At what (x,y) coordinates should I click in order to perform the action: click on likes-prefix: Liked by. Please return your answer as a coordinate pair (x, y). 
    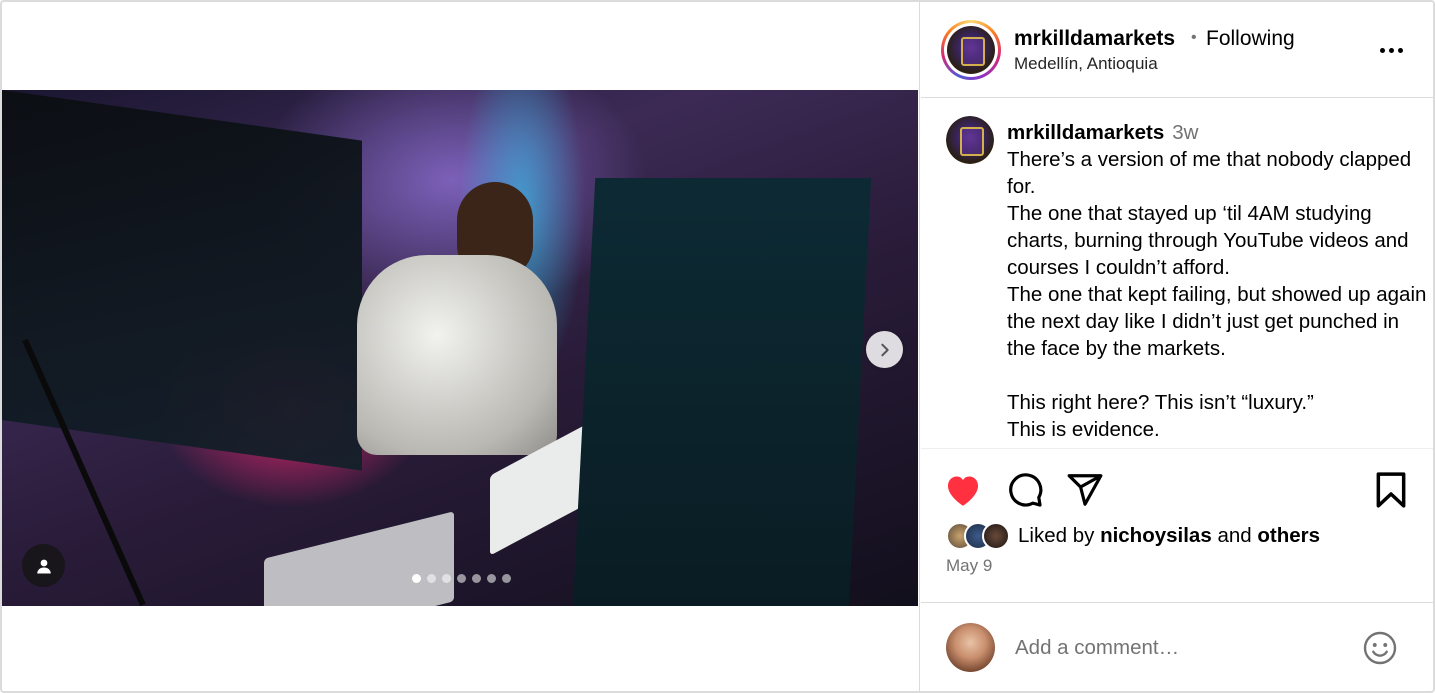
    Looking at the image, I should click on (1056, 535).